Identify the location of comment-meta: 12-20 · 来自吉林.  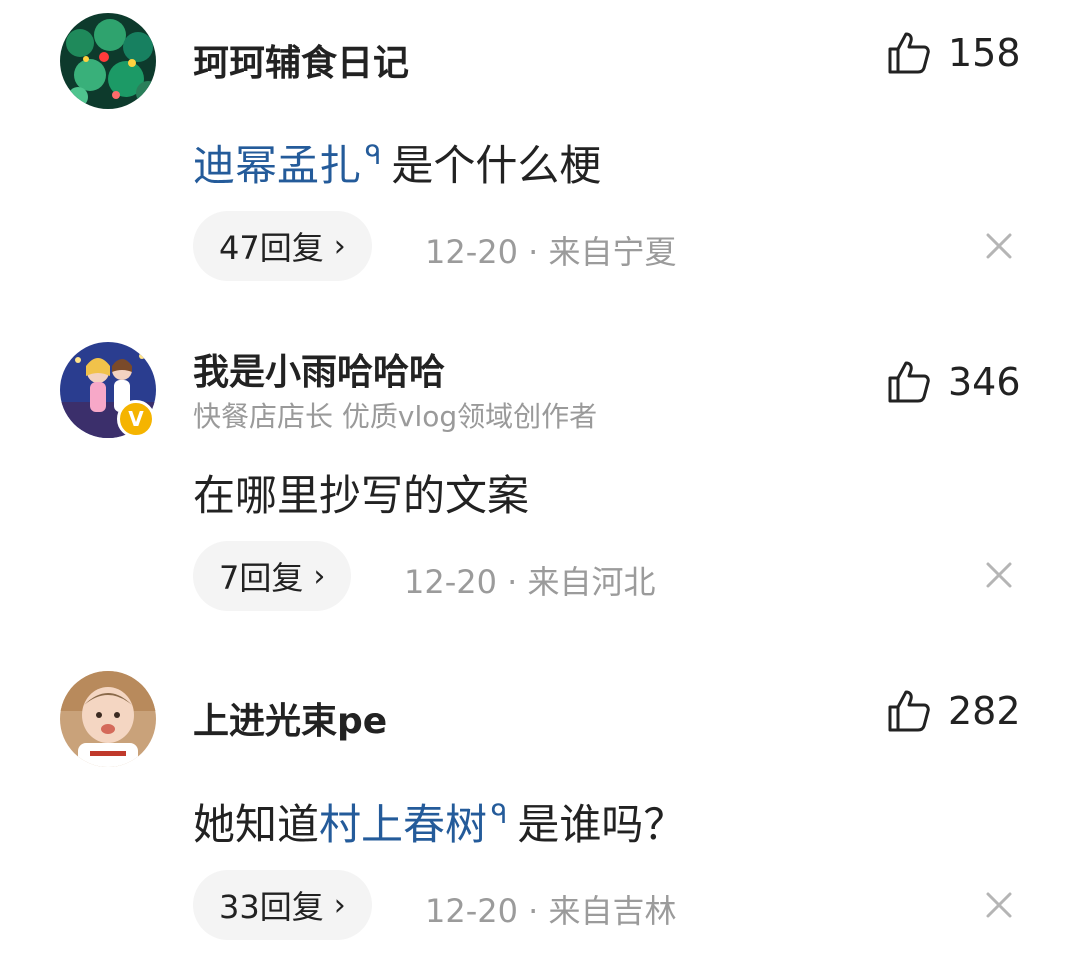
(551, 911).